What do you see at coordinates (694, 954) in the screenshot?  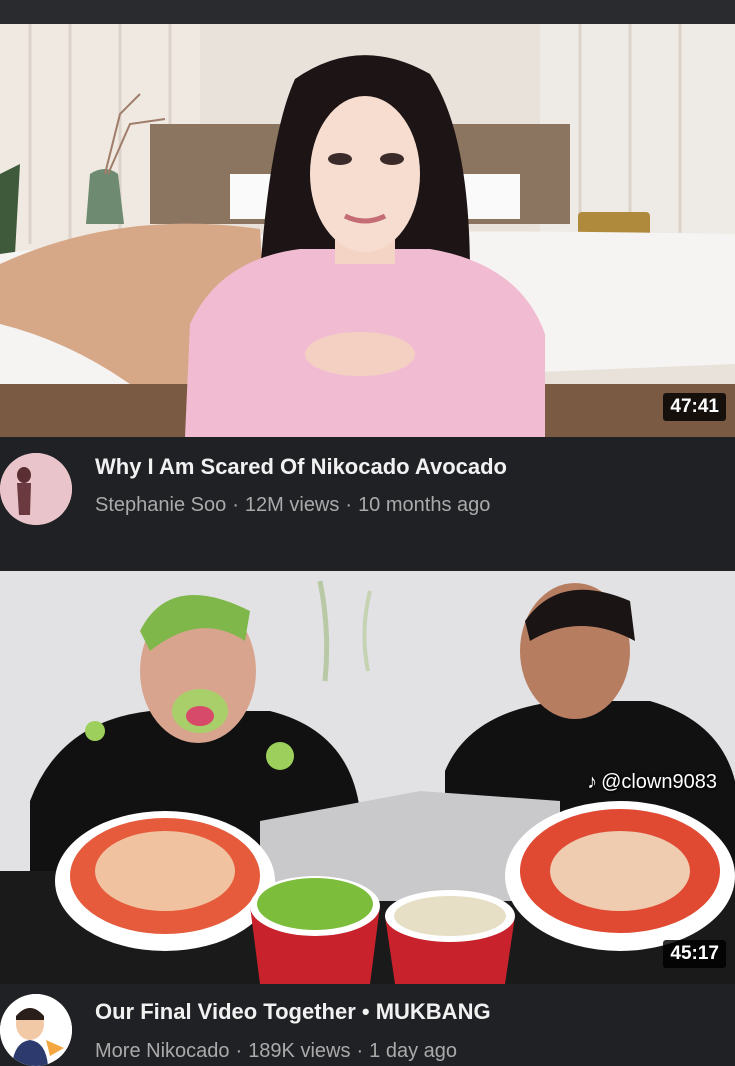 I see `video-duration-badge: 45:17` at bounding box center [694, 954].